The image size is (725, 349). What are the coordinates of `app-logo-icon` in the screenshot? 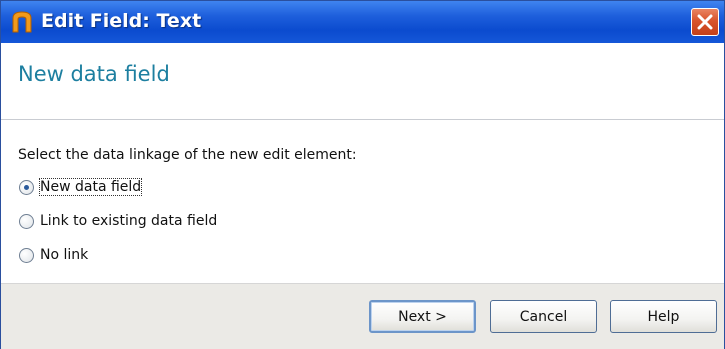 It's located at (22, 22).